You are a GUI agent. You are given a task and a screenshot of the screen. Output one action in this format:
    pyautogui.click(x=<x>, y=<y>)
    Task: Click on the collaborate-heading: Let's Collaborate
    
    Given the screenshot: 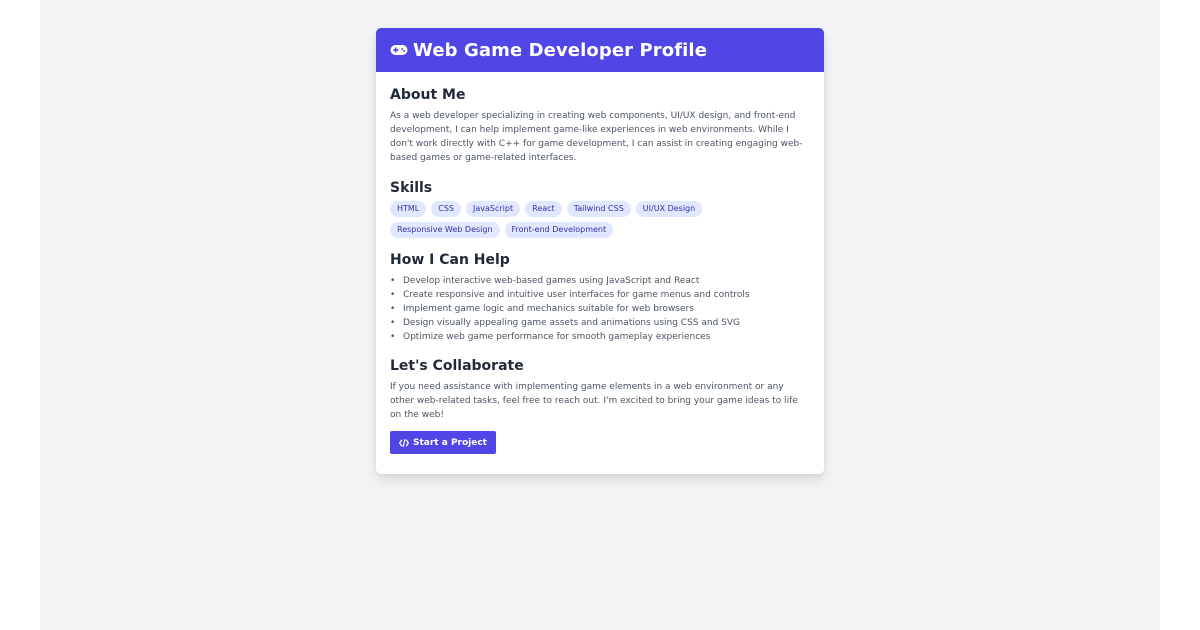 What is the action you would take?
    pyautogui.click(x=457, y=366)
    